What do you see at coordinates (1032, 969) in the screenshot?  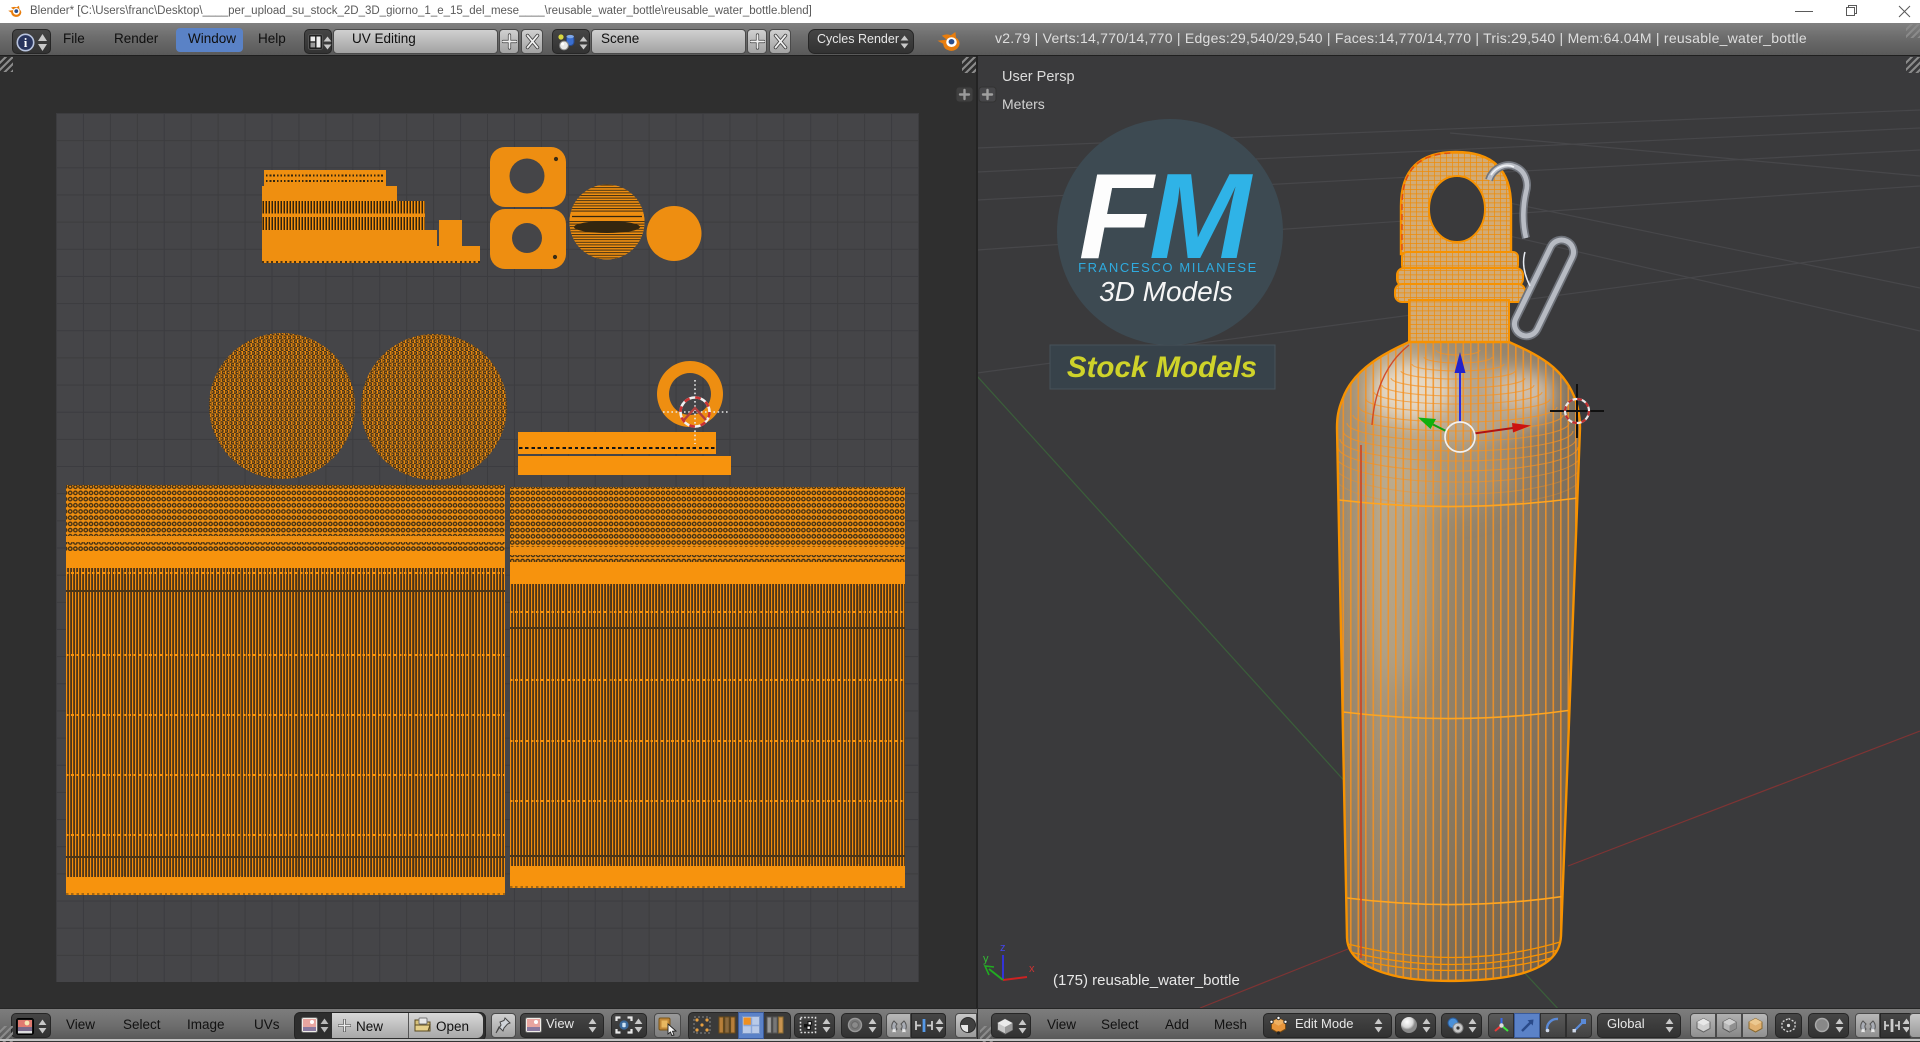 I see `svg-text: x` at bounding box center [1032, 969].